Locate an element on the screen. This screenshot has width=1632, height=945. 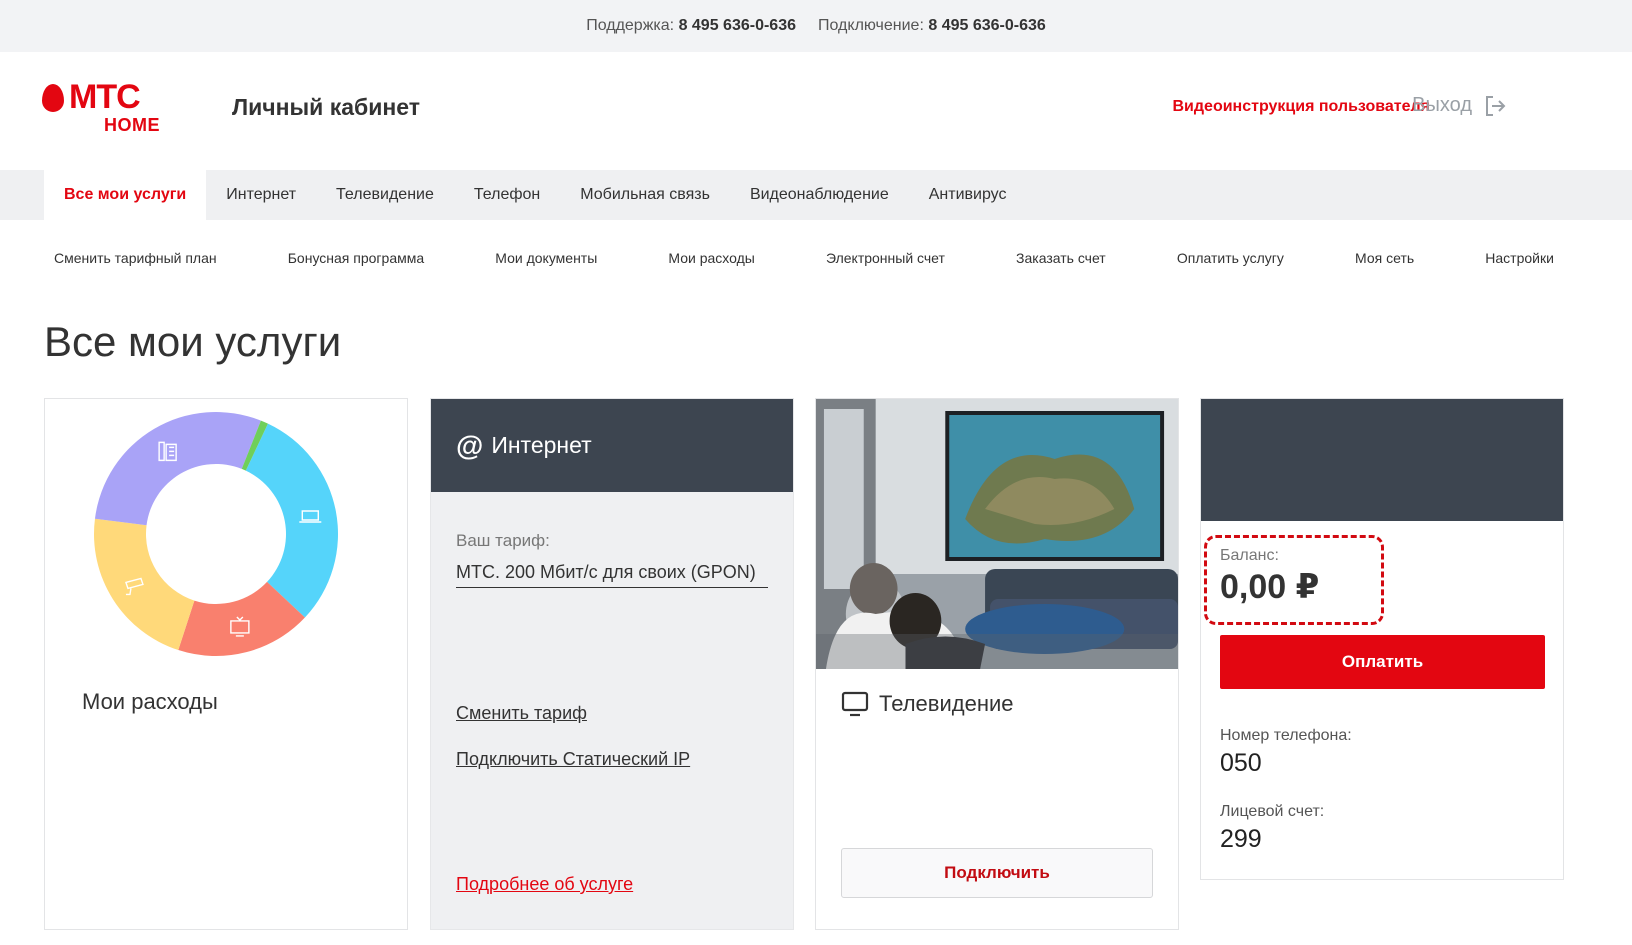
phone-number-label: Номер телефона: is located at coordinates (1286, 735).